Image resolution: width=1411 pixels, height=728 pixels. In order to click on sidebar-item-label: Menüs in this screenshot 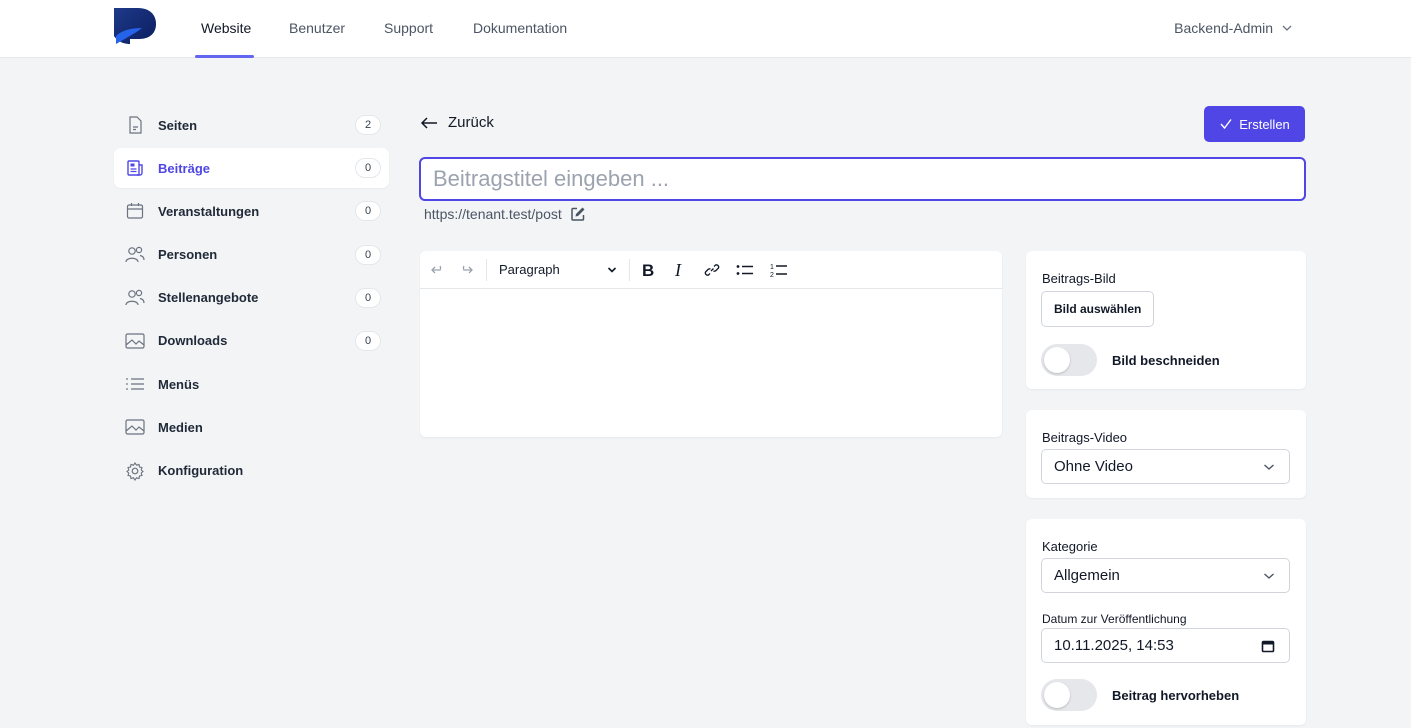, I will do `click(179, 384)`.